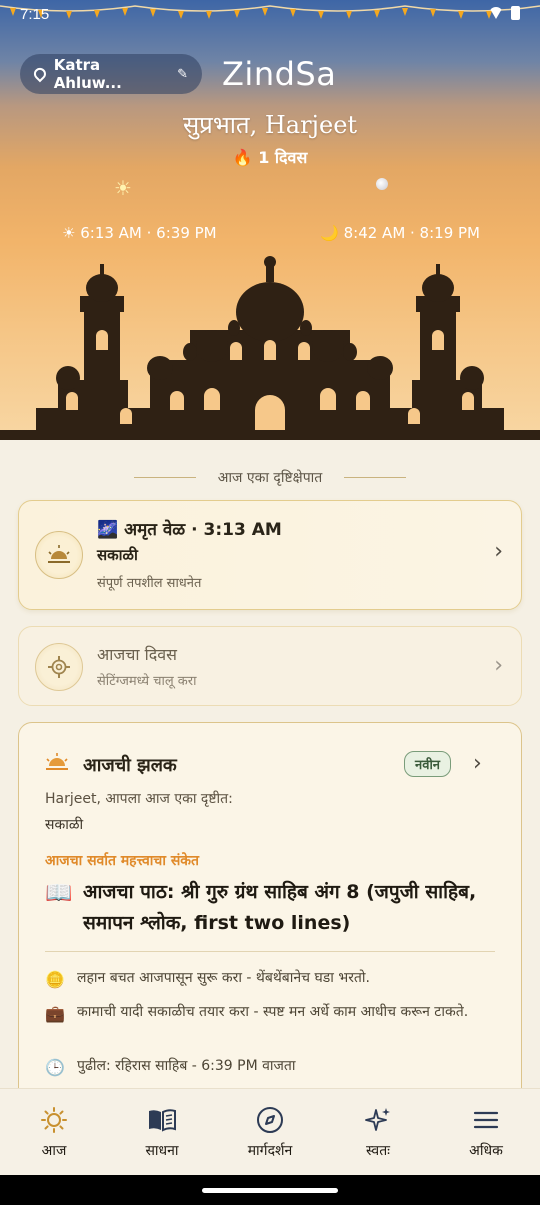 The image size is (540, 1205). What do you see at coordinates (137, 654) in the screenshot?
I see `today-day-title: आजचा दिवस` at bounding box center [137, 654].